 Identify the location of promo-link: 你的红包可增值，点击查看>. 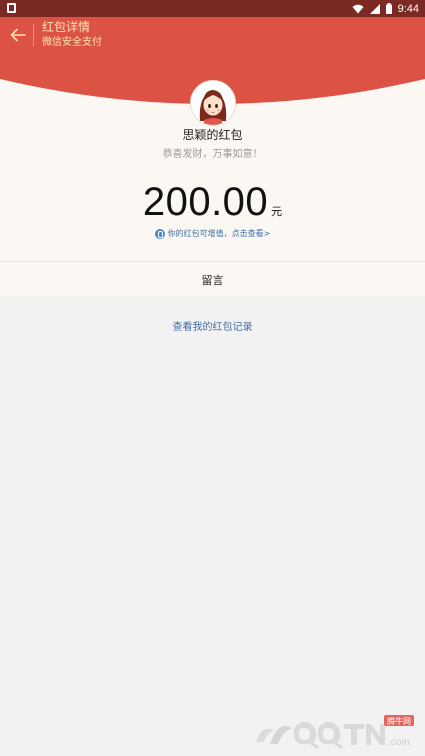
(212, 233).